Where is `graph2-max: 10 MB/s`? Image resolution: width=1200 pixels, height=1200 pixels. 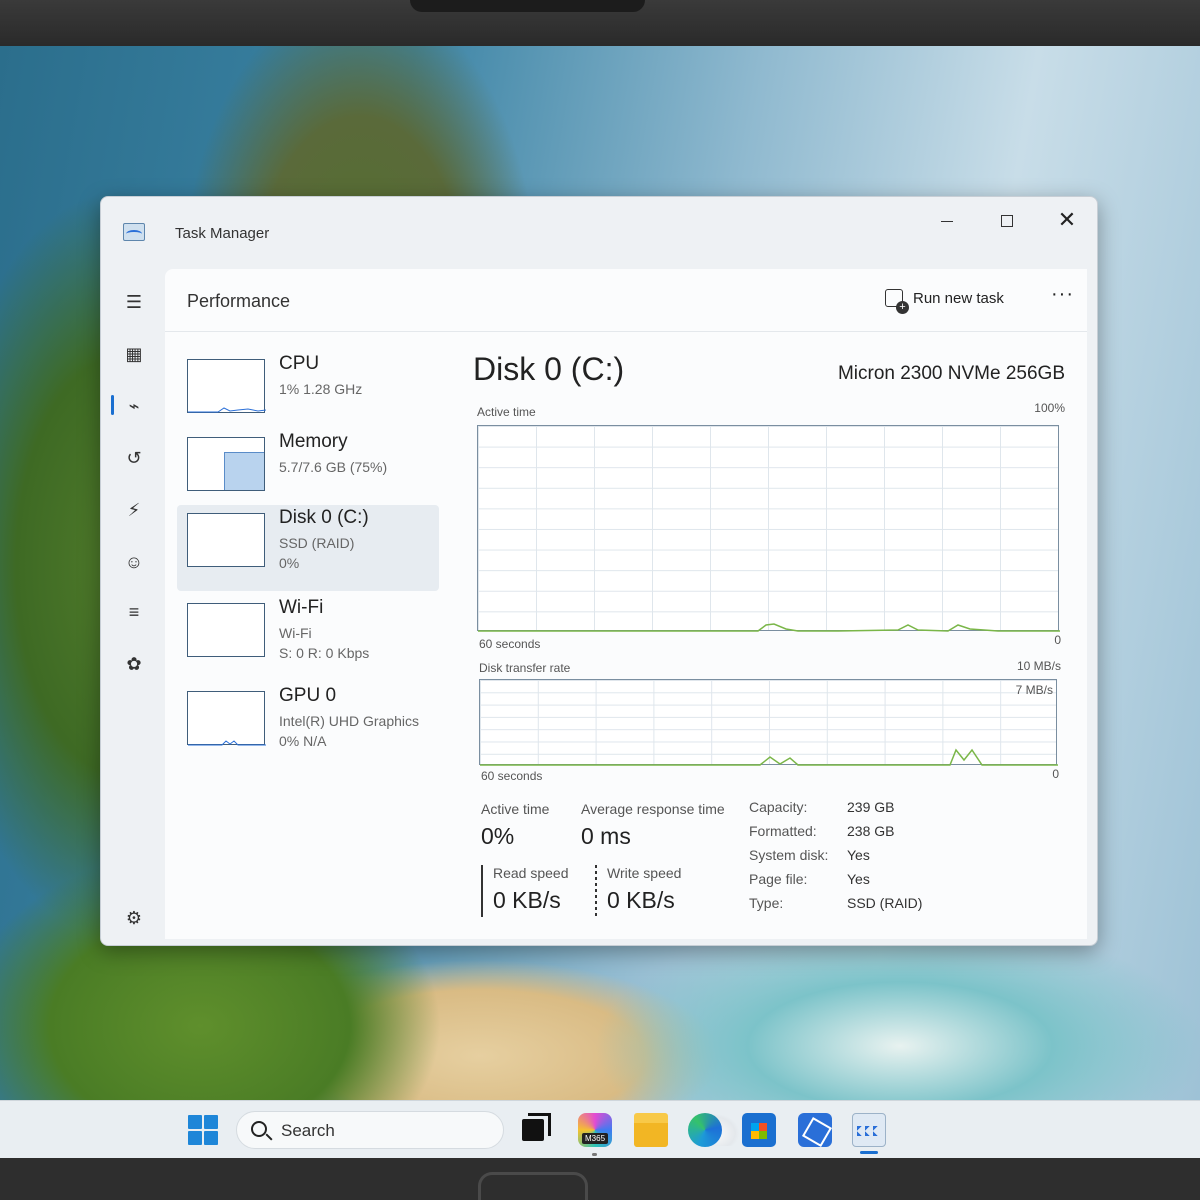 graph2-max: 10 MB/s is located at coordinates (1038, 666).